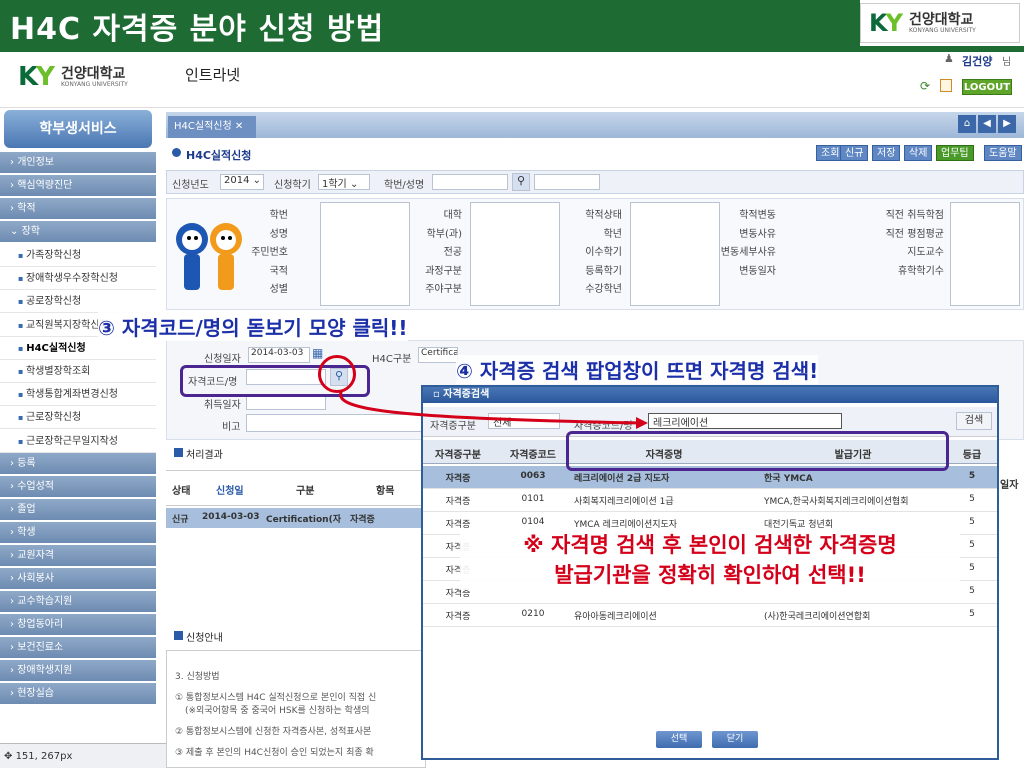 This screenshot has height=769, width=1024. Describe the element at coordinates (78, 371) in the screenshot. I see `sidebar-item: 학생별장학조회` at that location.